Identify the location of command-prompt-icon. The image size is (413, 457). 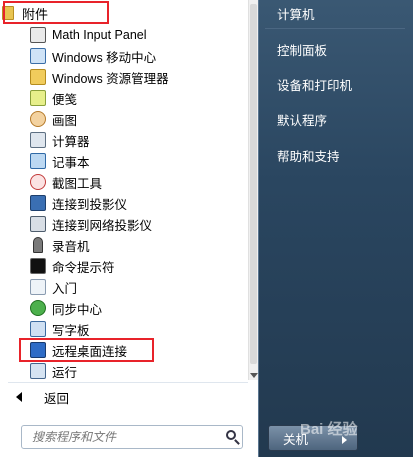
(38, 266).